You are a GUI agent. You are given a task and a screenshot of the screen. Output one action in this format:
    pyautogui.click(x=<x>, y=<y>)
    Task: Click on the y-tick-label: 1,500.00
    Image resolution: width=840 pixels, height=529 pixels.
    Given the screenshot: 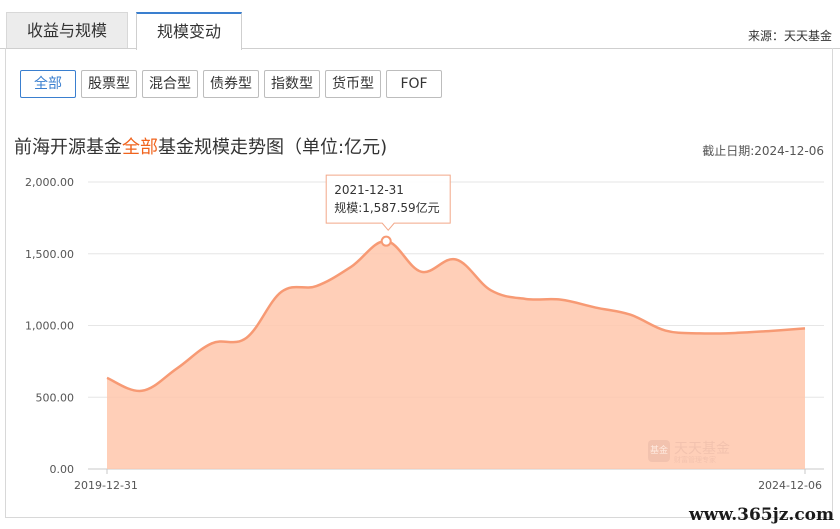 What is the action you would take?
    pyautogui.click(x=49, y=254)
    